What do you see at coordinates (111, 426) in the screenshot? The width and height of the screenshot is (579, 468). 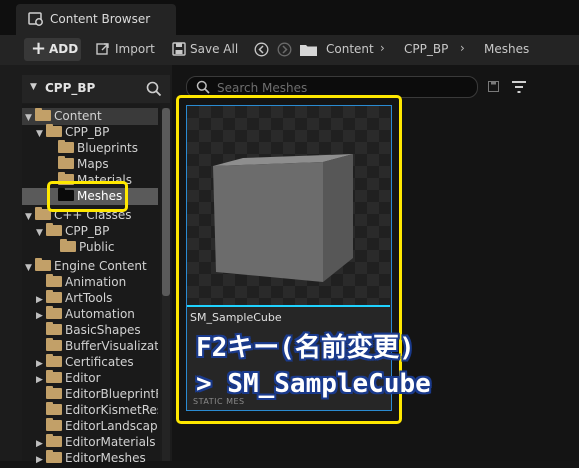 I see `tree-item-label: EditorLandscape` at bounding box center [111, 426].